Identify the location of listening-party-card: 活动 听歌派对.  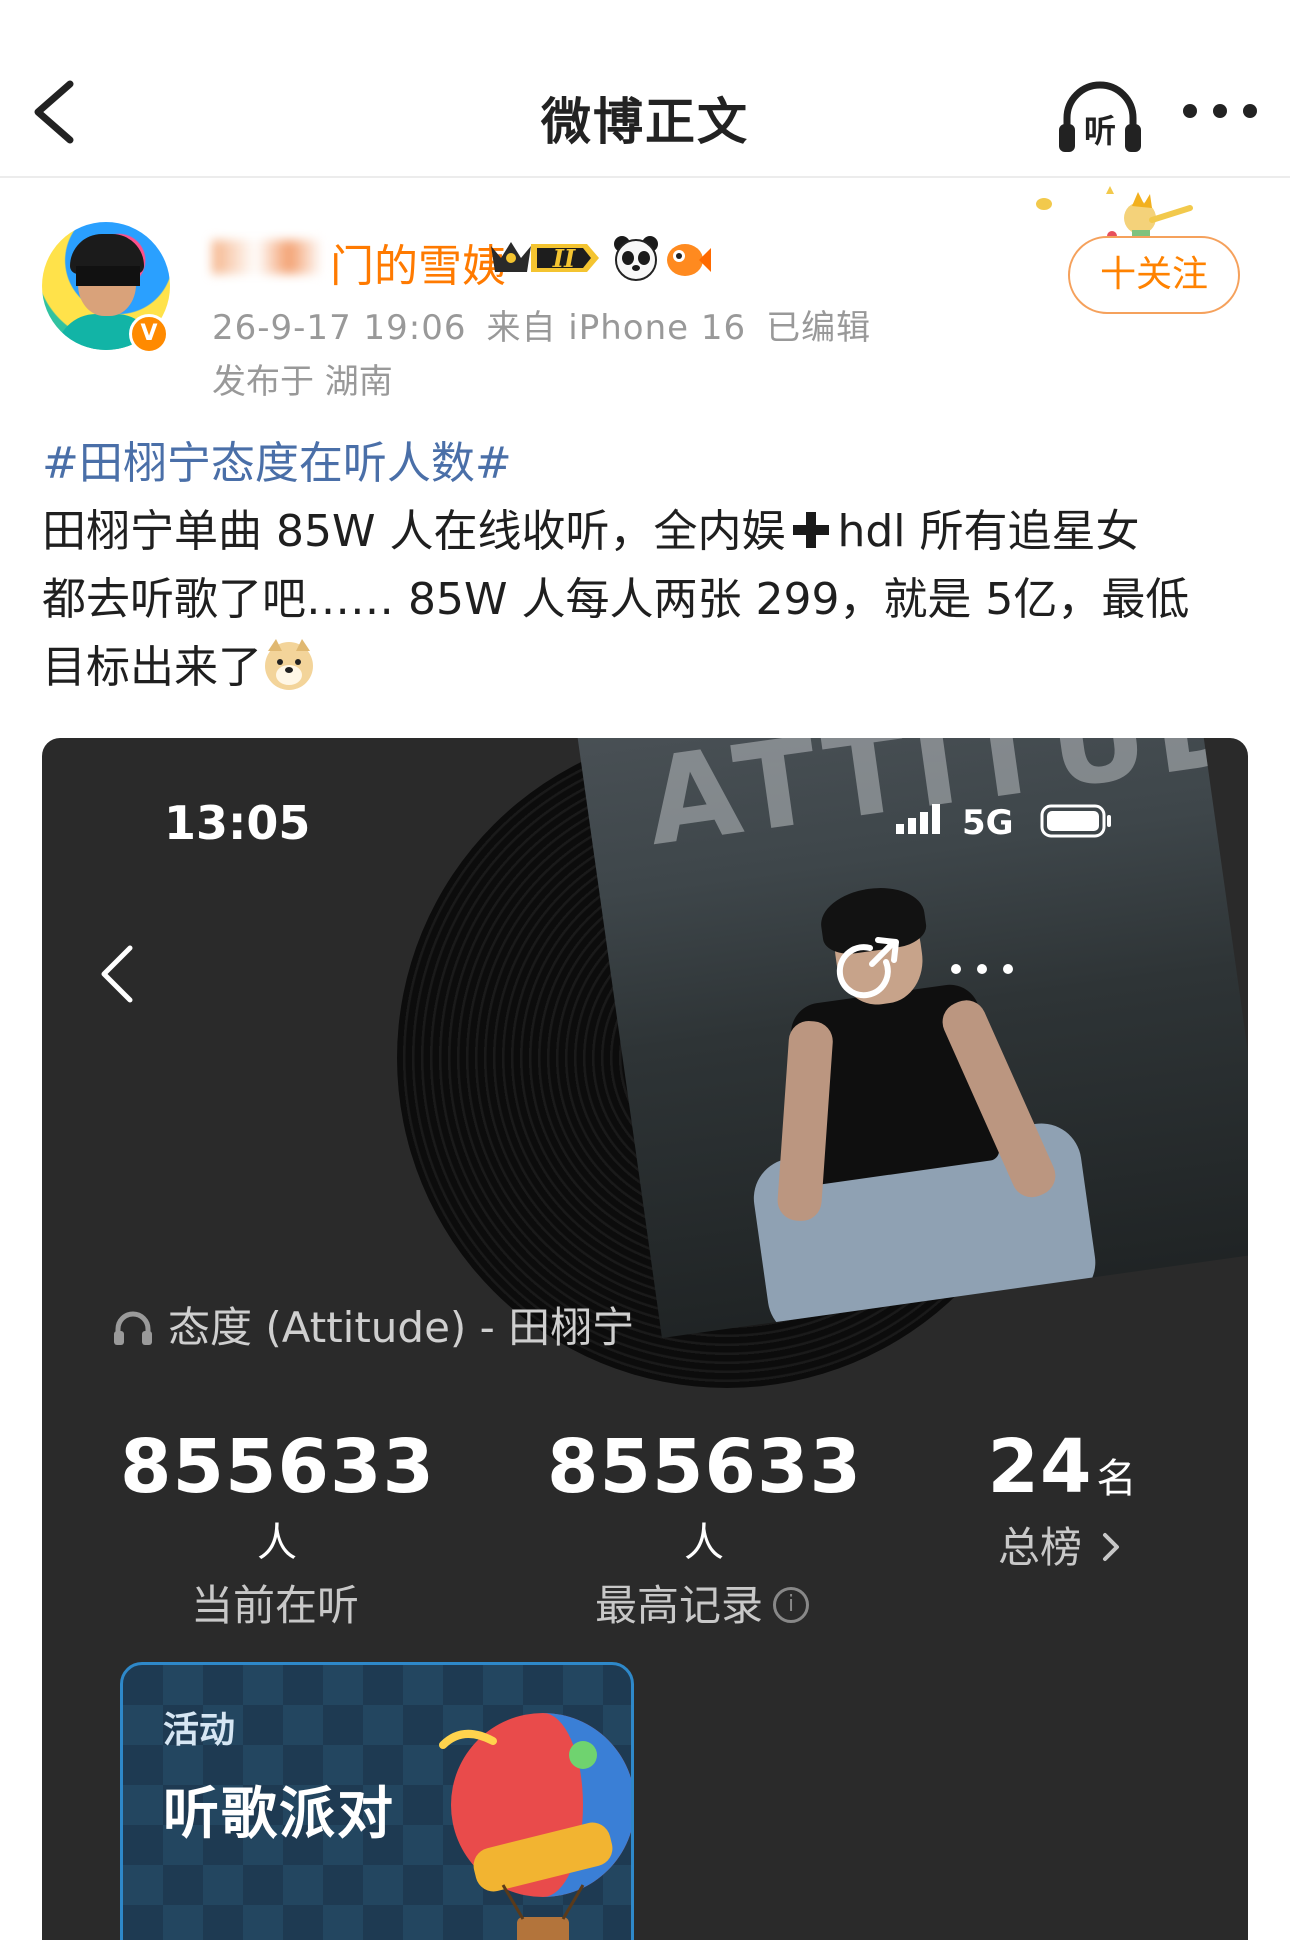
(377, 1801).